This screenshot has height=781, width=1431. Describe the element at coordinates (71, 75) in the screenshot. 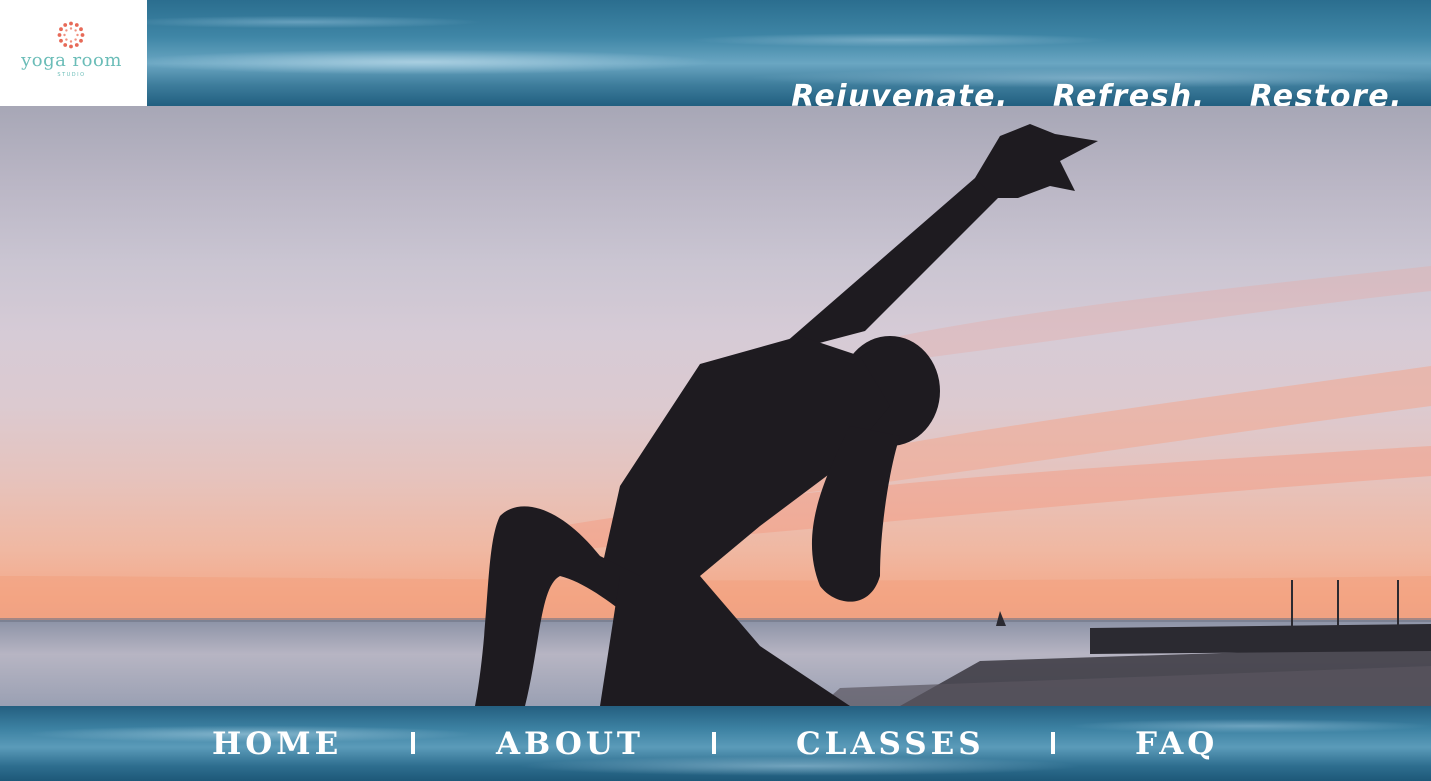

I see `logo-subtitle: STUDIO` at that location.